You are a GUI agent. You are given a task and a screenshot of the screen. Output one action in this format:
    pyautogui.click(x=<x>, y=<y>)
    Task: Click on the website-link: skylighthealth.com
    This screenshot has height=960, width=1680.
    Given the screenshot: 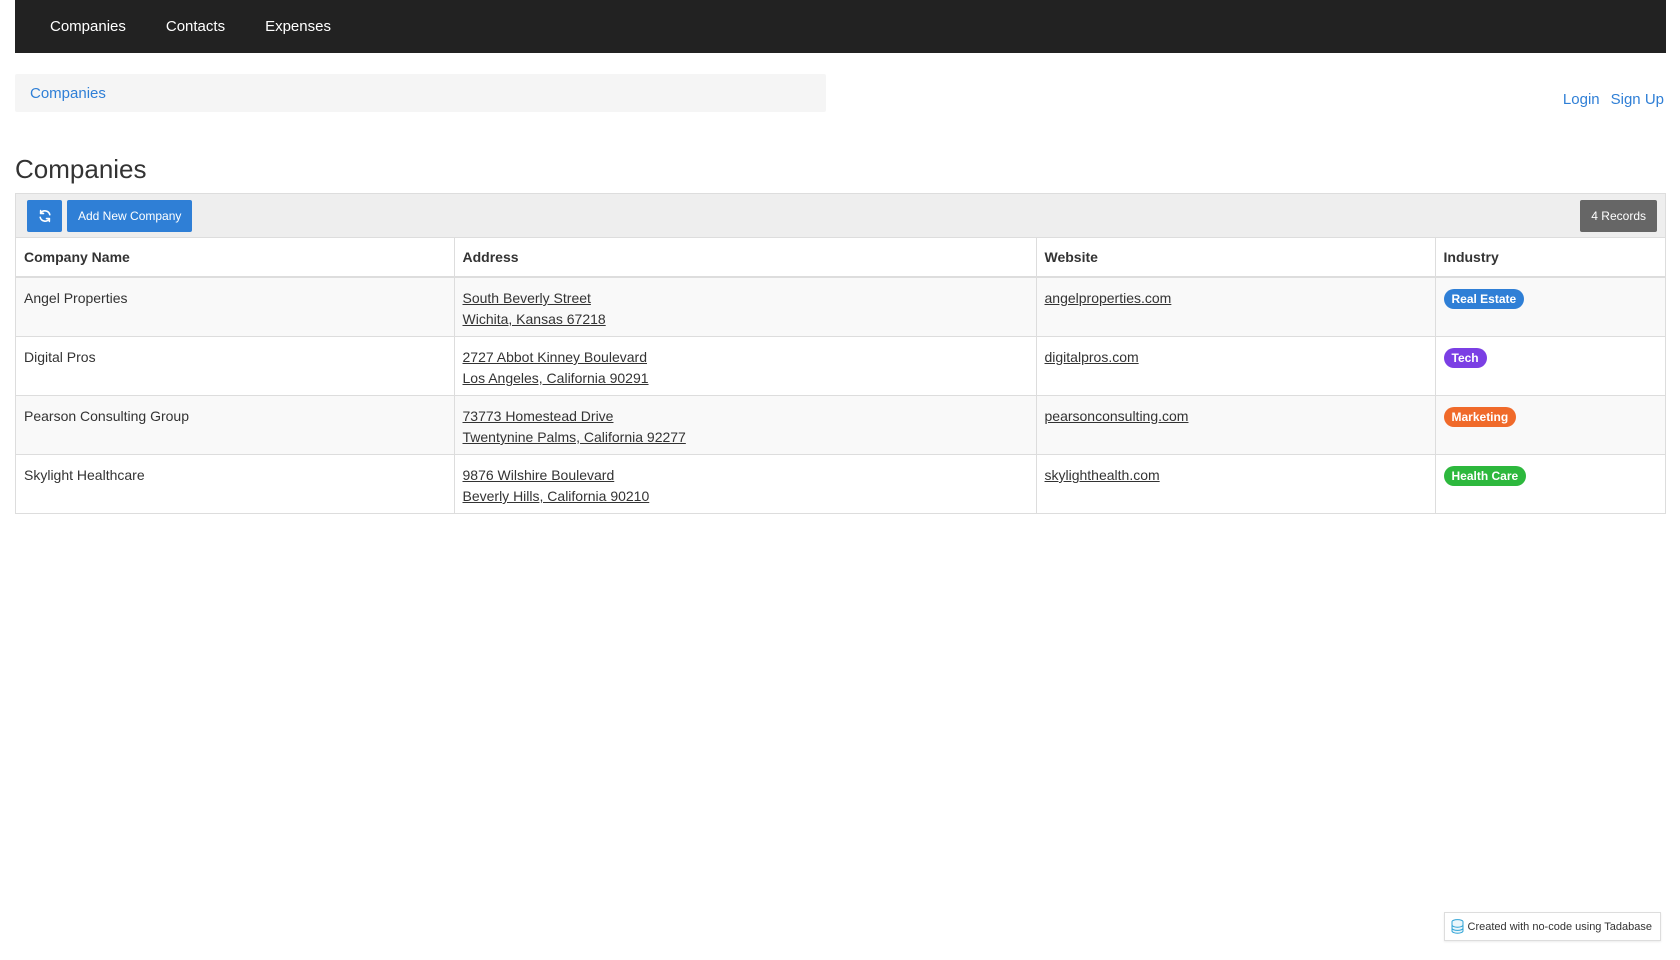 What is the action you would take?
    pyautogui.click(x=1102, y=475)
    